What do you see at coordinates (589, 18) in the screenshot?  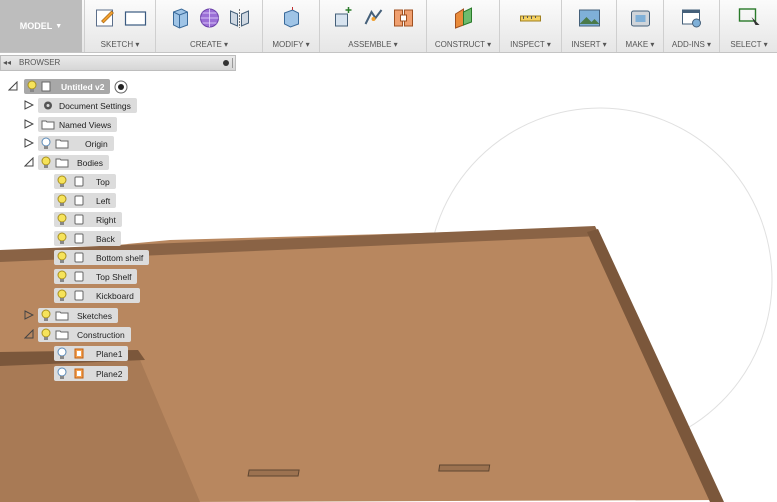 I see `insert-image-icon` at bounding box center [589, 18].